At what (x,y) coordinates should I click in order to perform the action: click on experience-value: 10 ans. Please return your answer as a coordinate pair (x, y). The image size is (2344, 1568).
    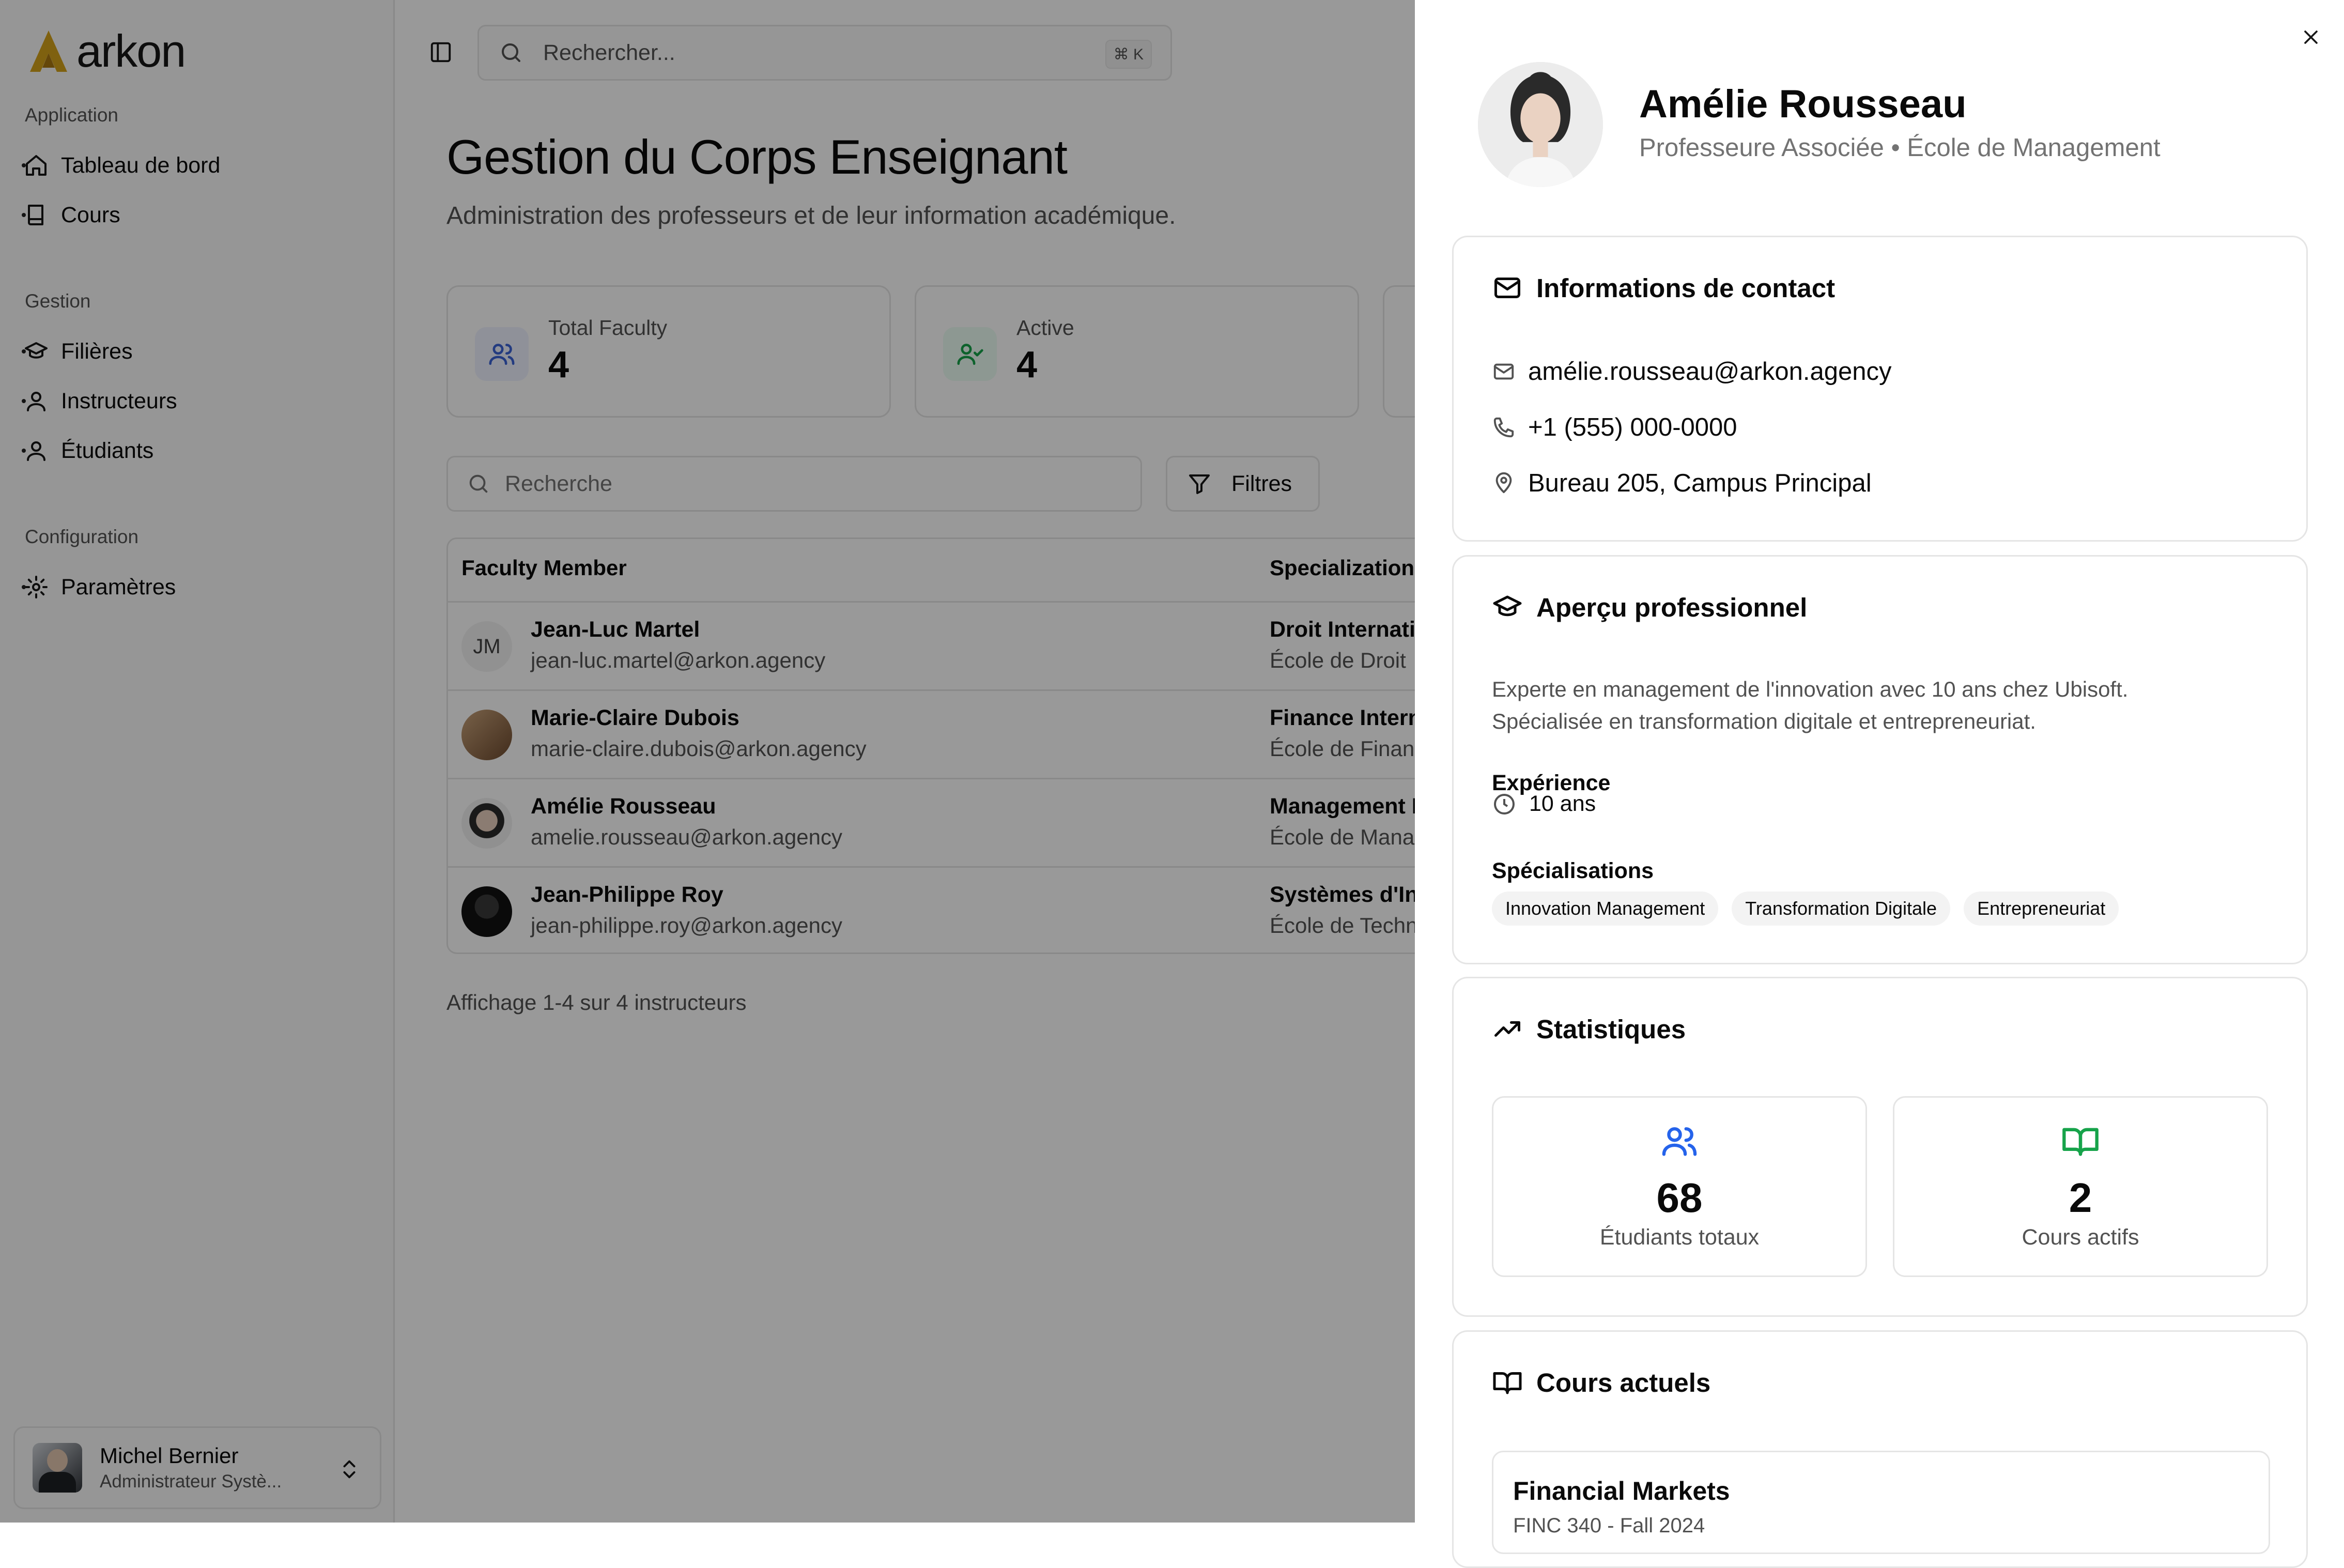
    Looking at the image, I should click on (1544, 804).